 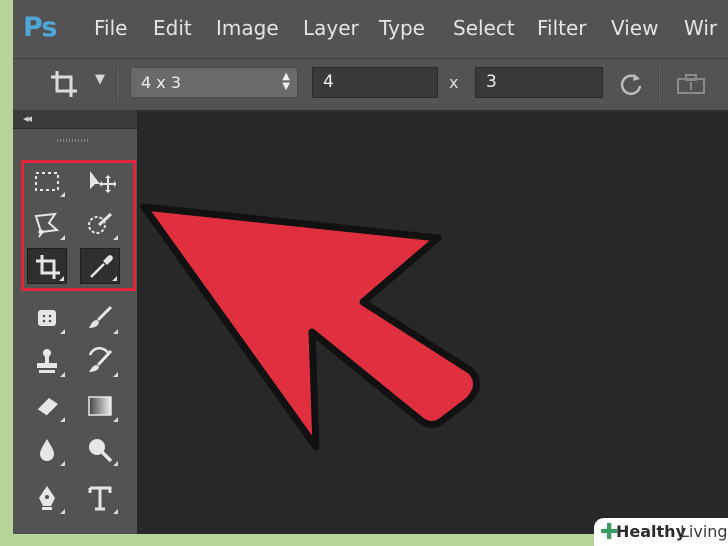 What do you see at coordinates (651, 531) in the screenshot?
I see `watermark-brand-bold: Healthy` at bounding box center [651, 531].